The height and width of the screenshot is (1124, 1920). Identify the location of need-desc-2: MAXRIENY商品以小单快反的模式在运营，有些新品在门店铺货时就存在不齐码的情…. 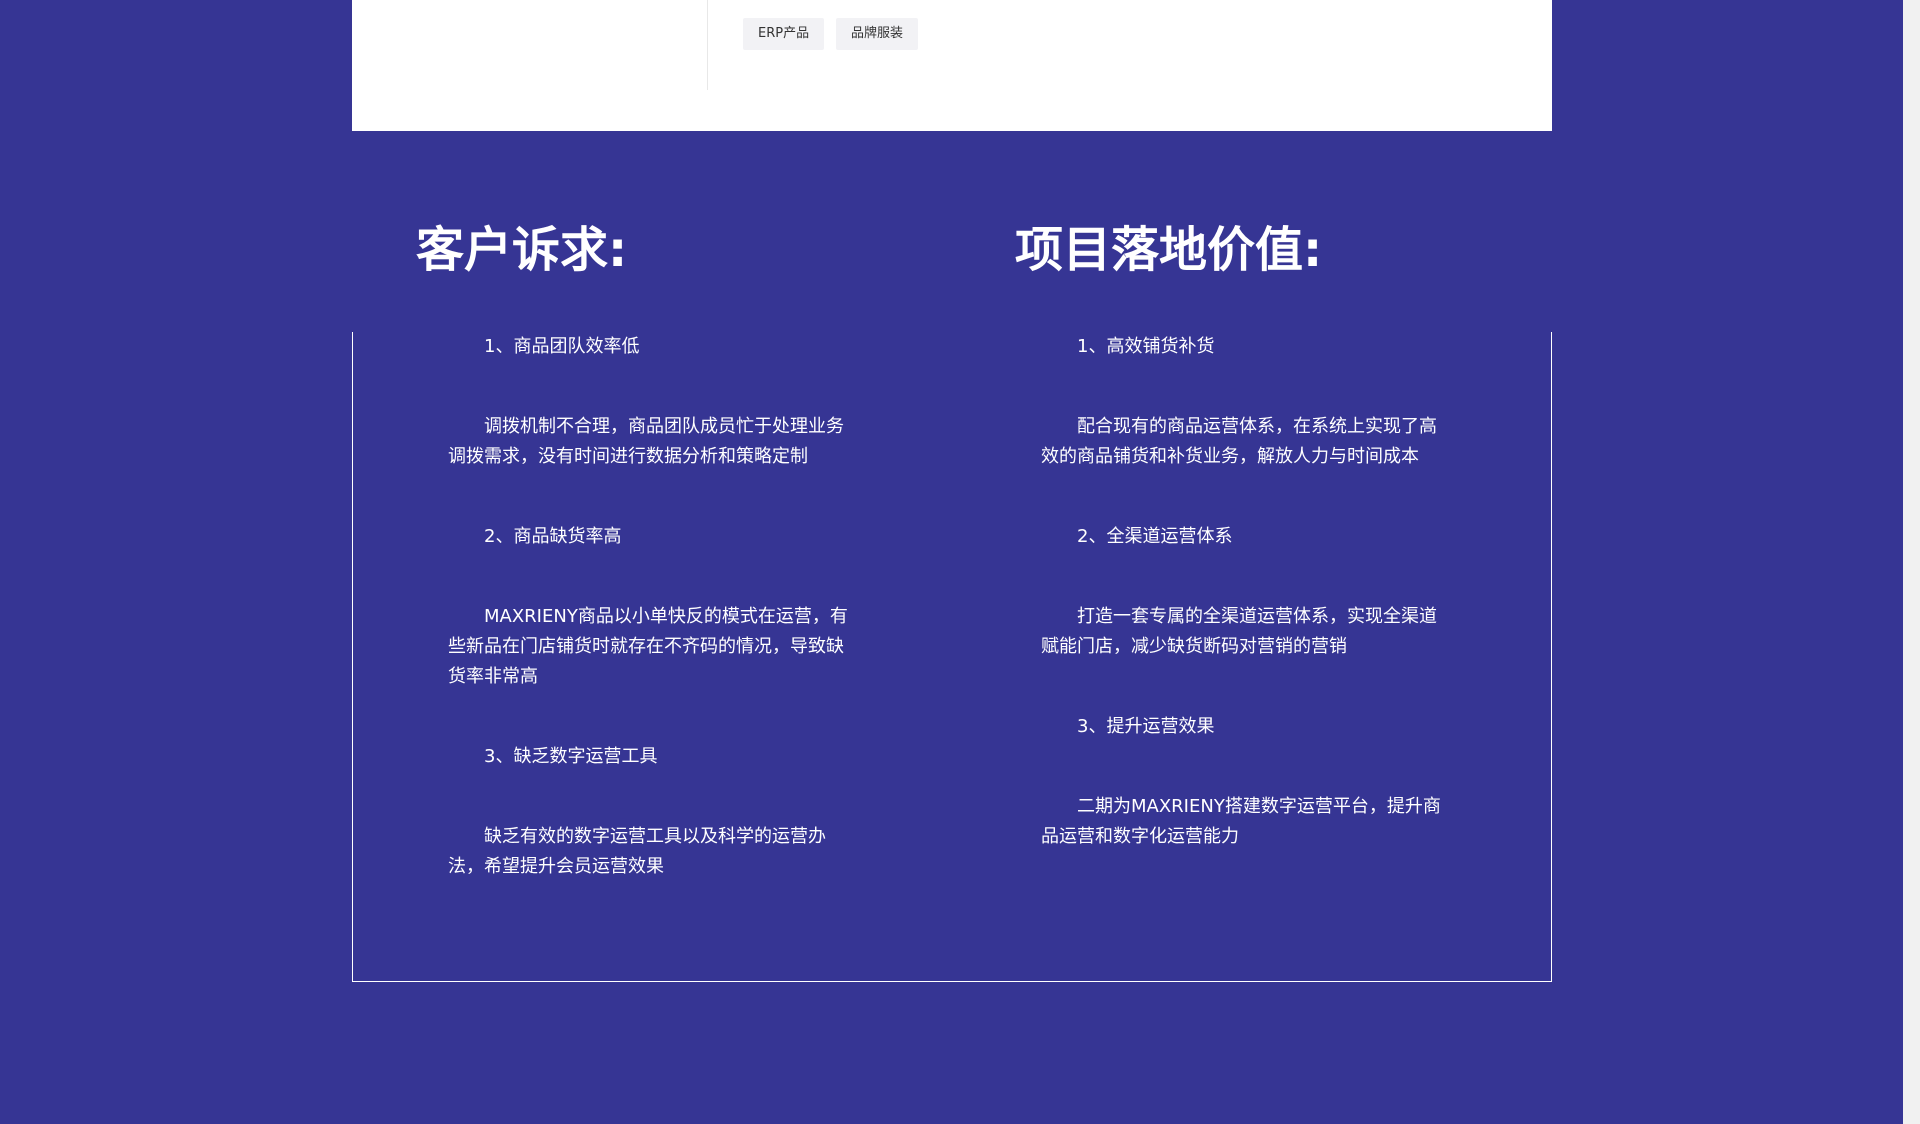
(648, 646).